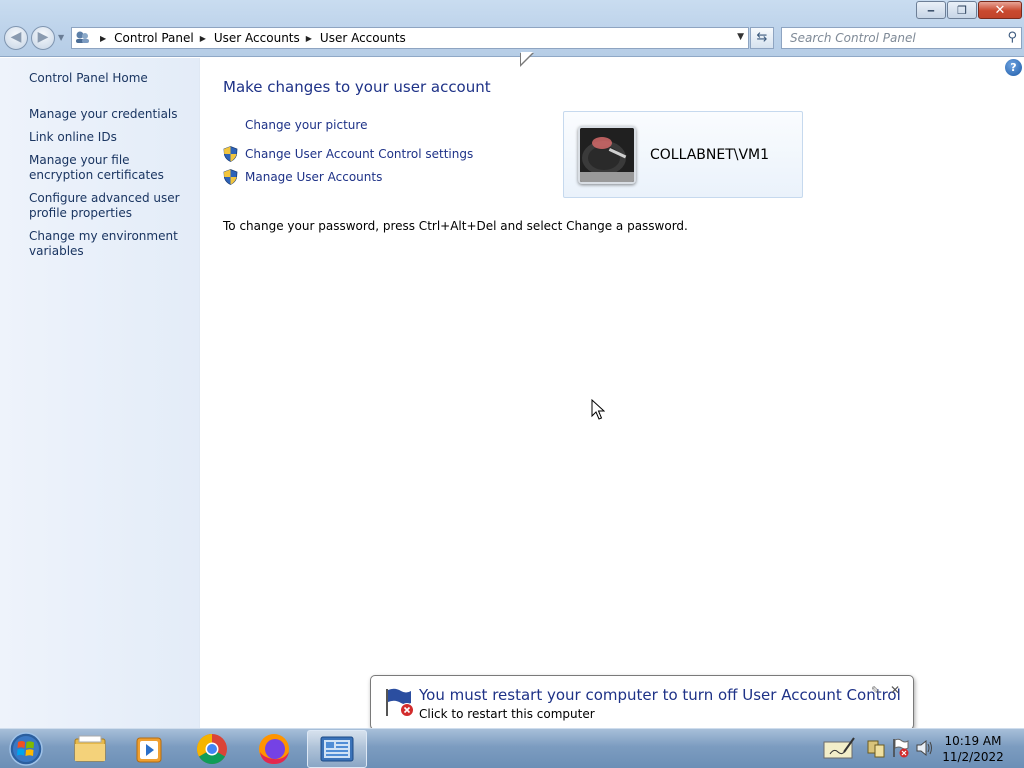  I want to click on taskbar: 10:19 AM 11/2/2022, so click(512, 748).